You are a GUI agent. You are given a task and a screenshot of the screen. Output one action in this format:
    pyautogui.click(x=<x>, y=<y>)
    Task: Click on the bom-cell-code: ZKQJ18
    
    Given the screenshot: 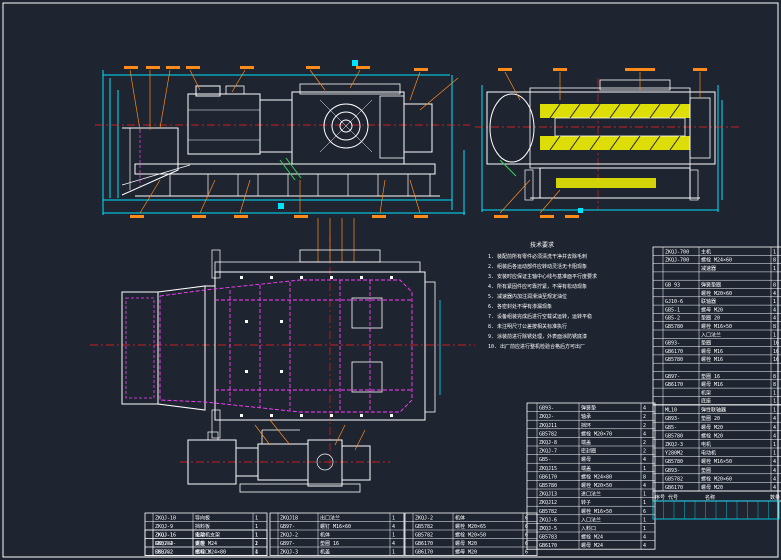 What is the action you would take?
    pyautogui.click(x=289, y=519)
    